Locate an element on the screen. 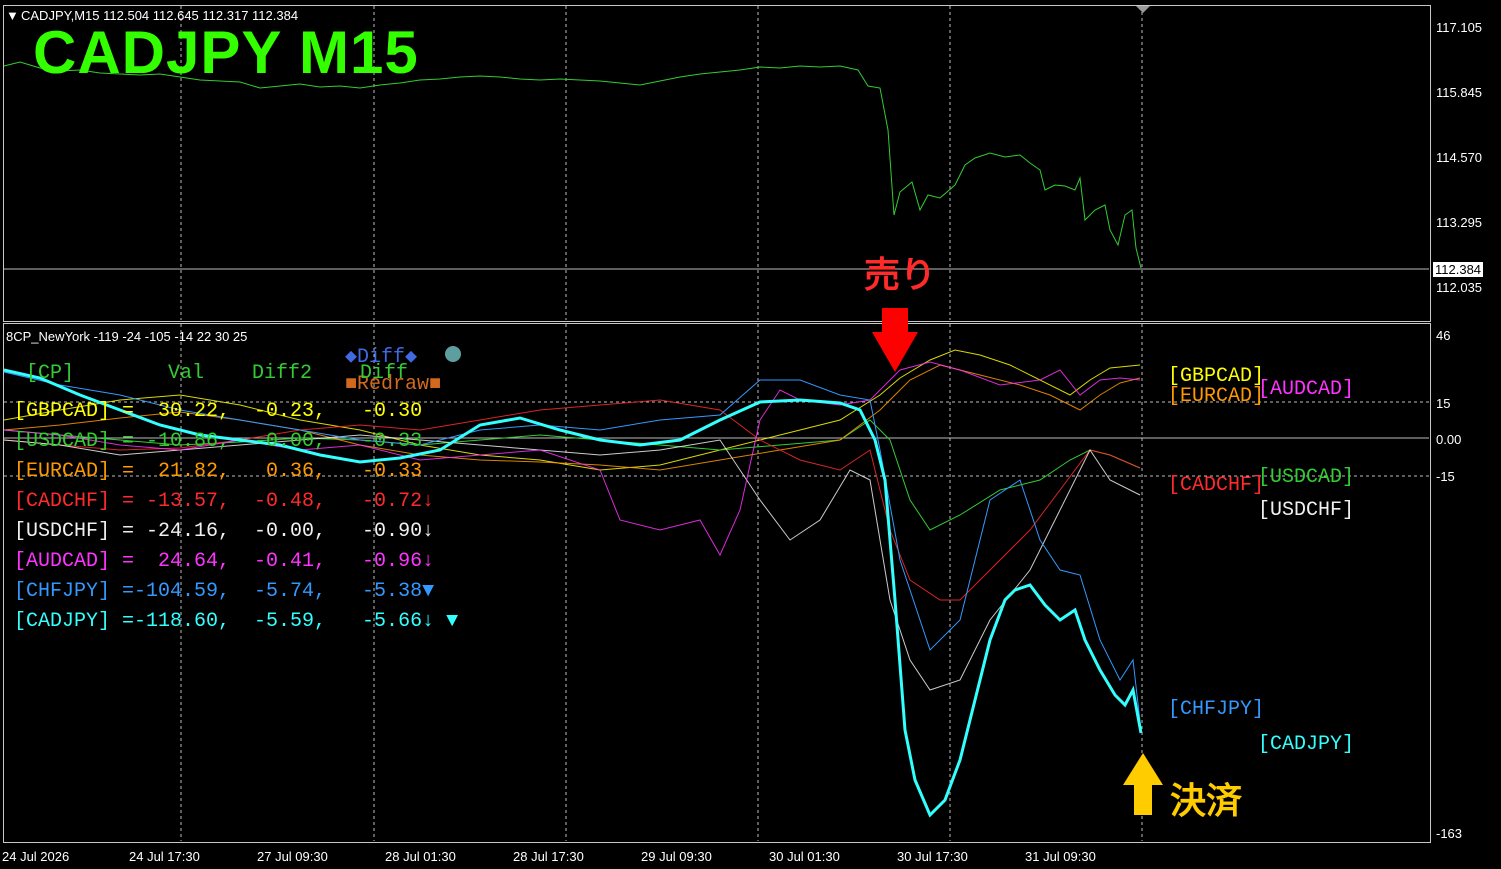 The image size is (1501, 869). table-header-cp: [CP] is located at coordinates (50, 373).